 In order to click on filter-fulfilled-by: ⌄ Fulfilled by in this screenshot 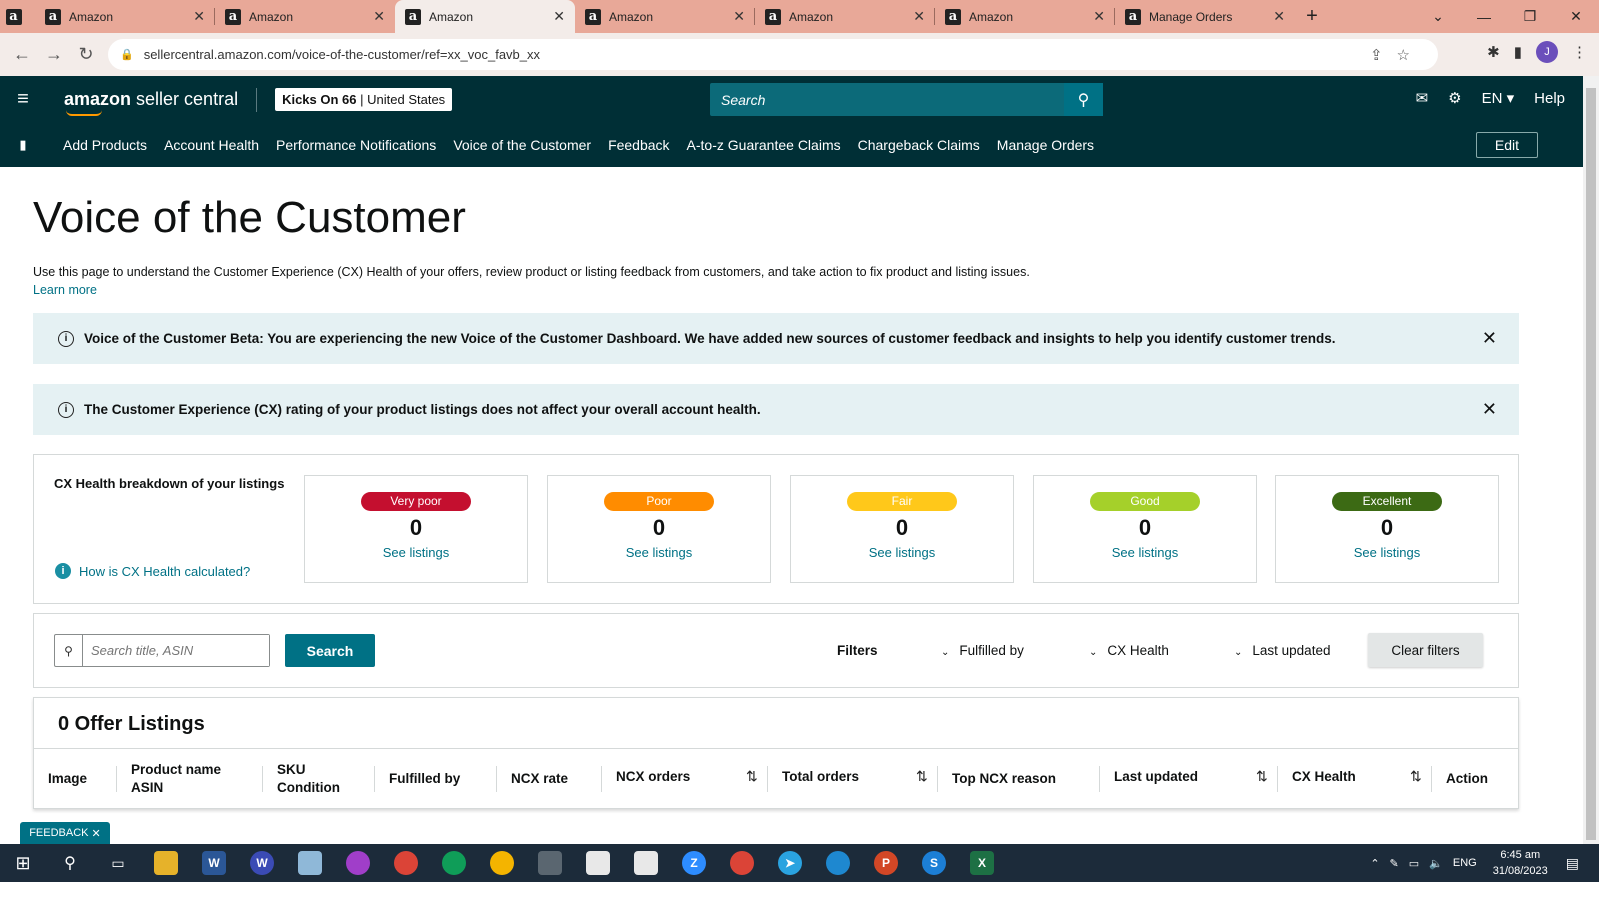, I will do `click(982, 650)`.